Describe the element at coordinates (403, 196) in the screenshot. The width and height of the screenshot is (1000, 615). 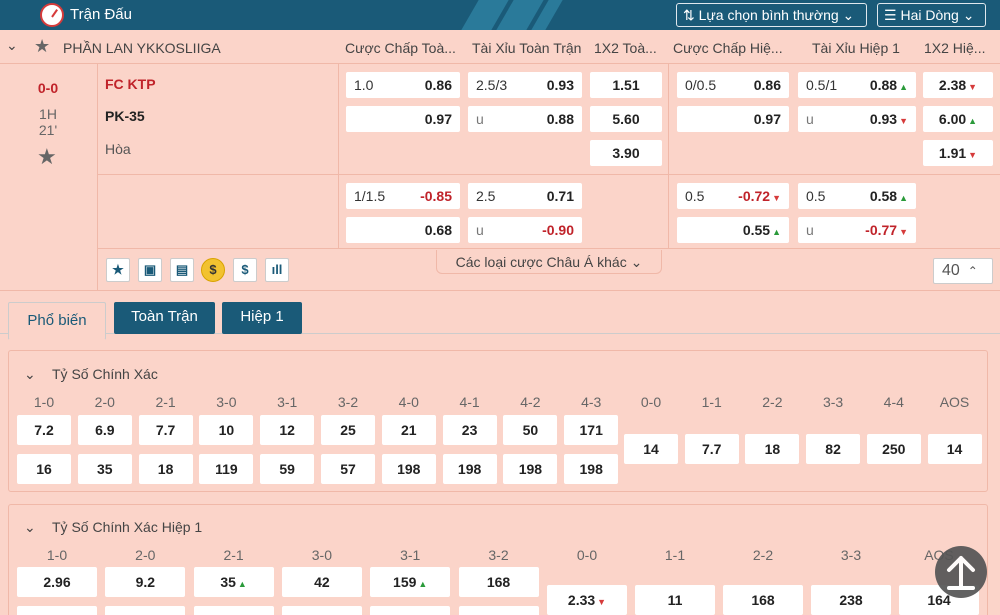
I see `odds-cell: 1/1.5 -0.85` at that location.